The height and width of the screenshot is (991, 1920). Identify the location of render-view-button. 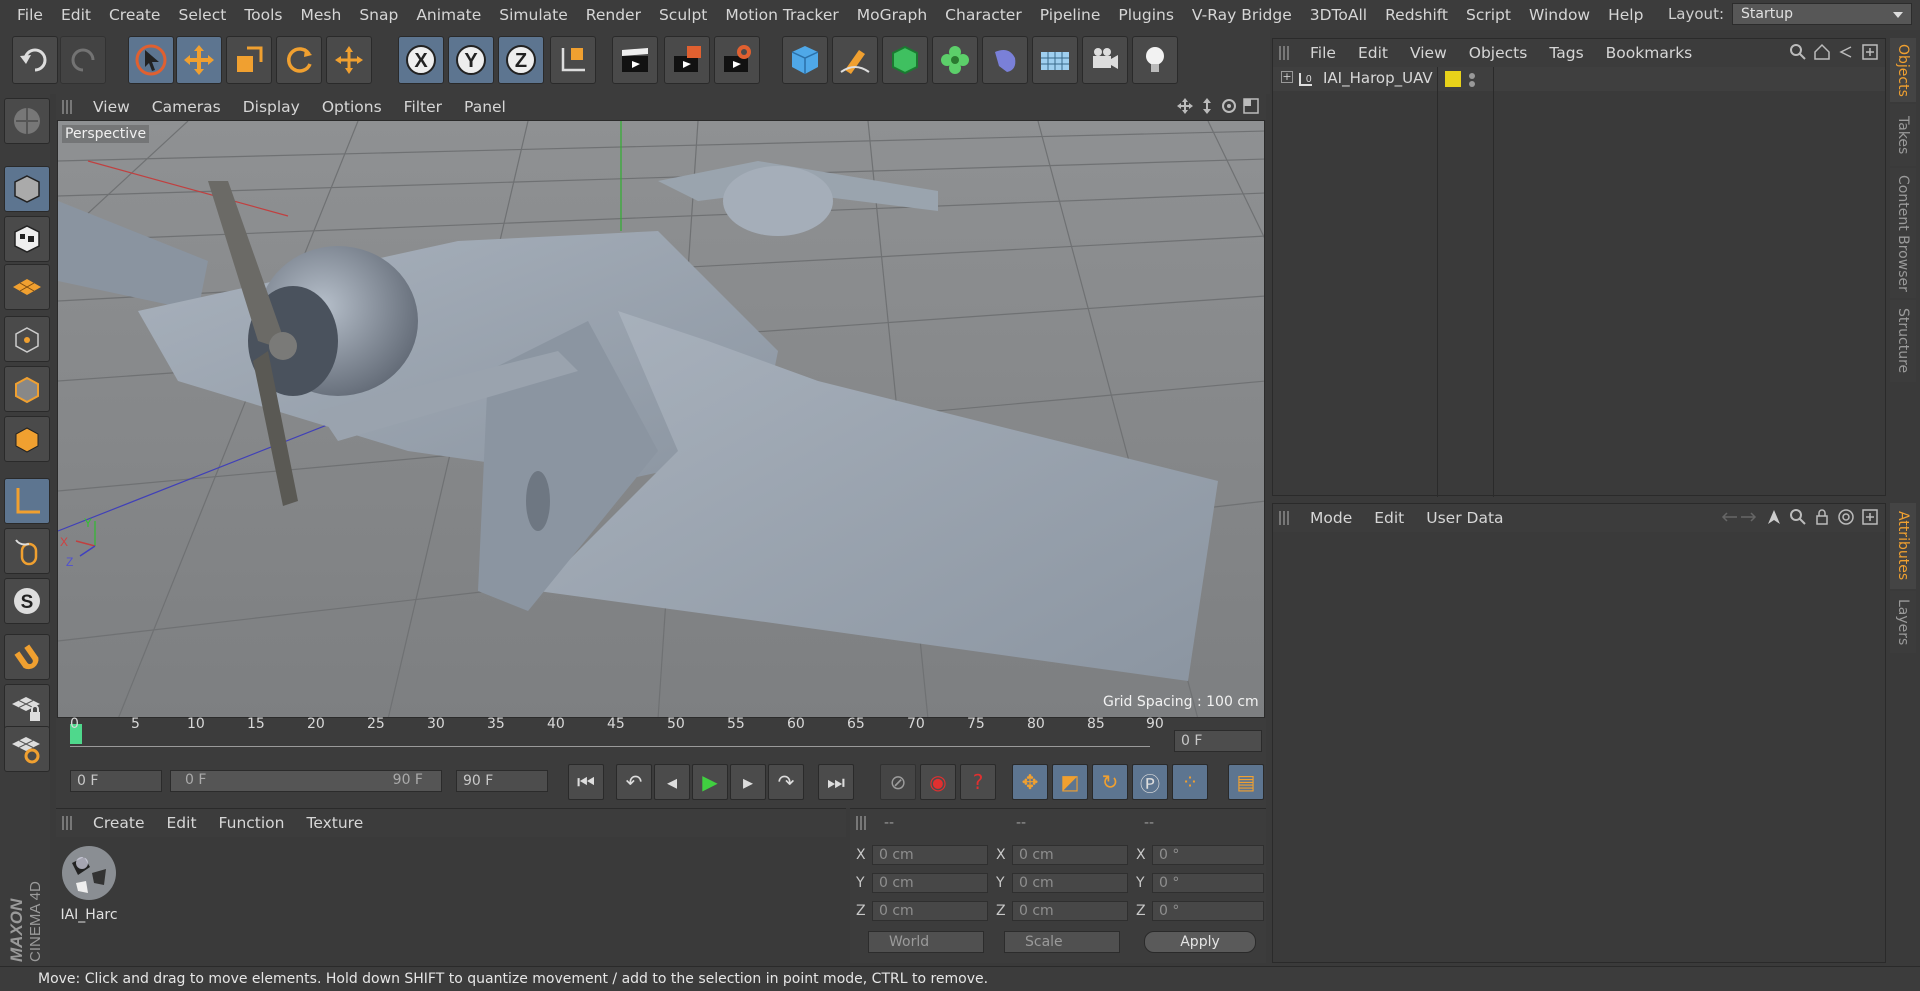
(635, 60).